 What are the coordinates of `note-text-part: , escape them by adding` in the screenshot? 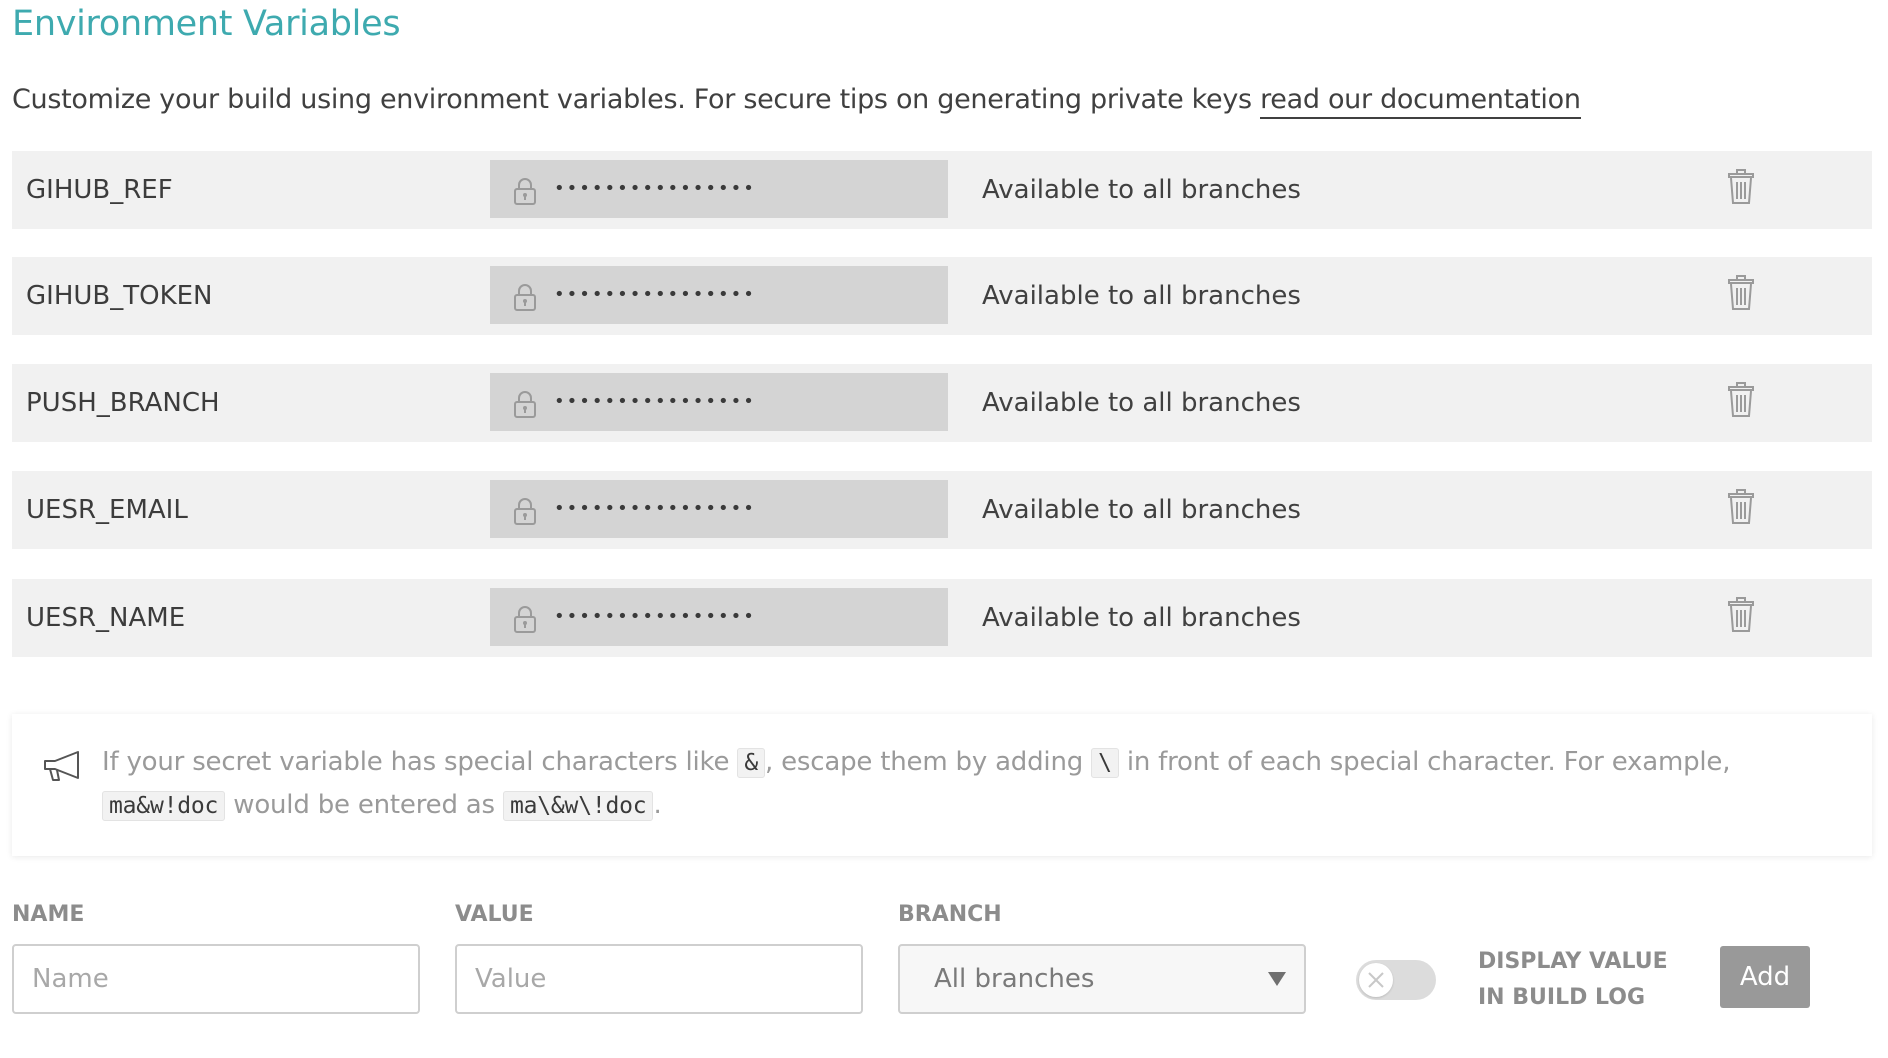 It's located at (928, 762).